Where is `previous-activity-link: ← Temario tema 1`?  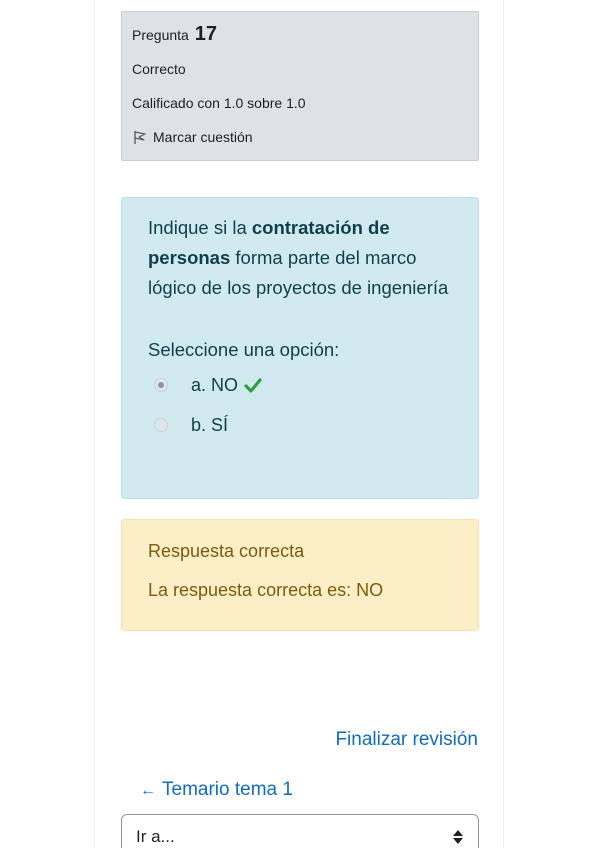 previous-activity-link: ← Temario tema 1 is located at coordinates (216, 790).